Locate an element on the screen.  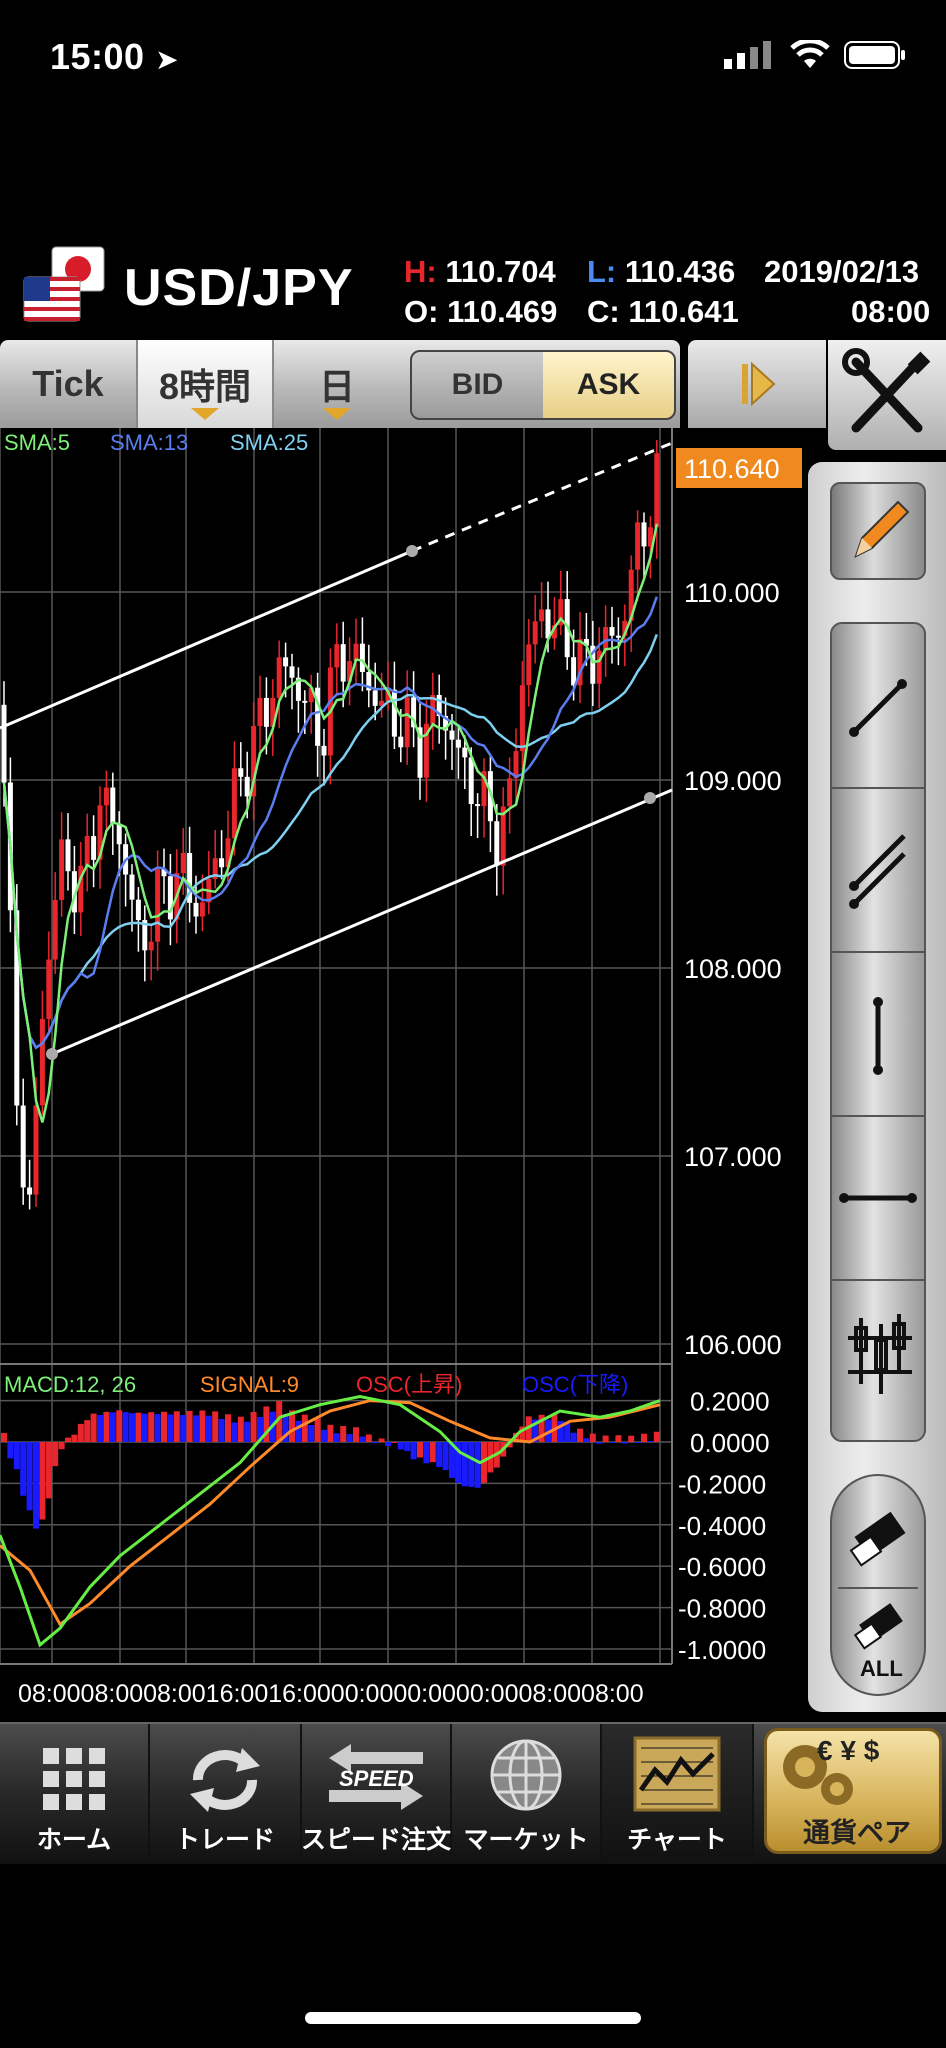
channel-tool-icon is located at coordinates (877, 871).